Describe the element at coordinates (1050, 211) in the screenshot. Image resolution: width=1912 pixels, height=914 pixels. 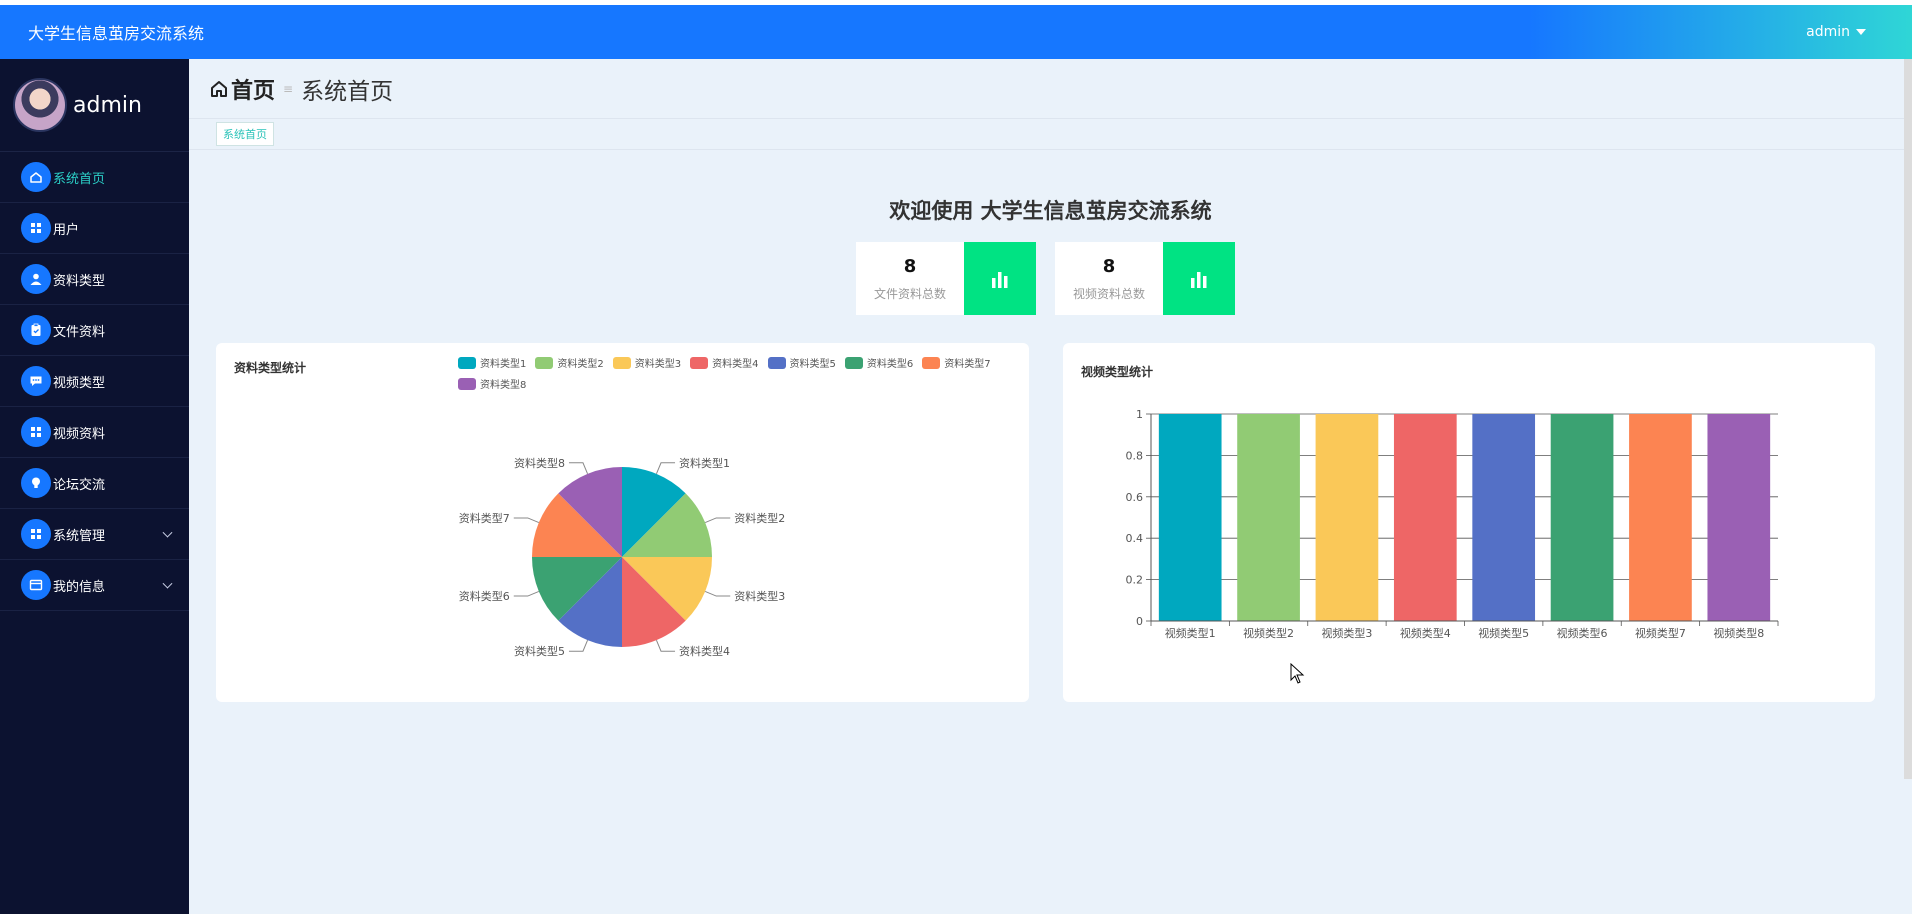
I see `welcome-title: 欢迎使用 大学生信息茧房交流系统` at that location.